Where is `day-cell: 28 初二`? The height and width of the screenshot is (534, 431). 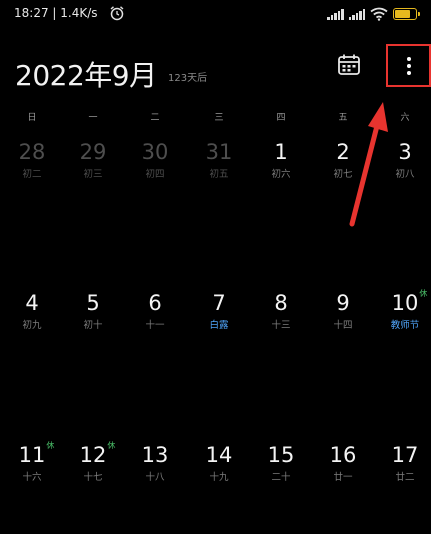 day-cell: 28 初二 is located at coordinates (32, 160).